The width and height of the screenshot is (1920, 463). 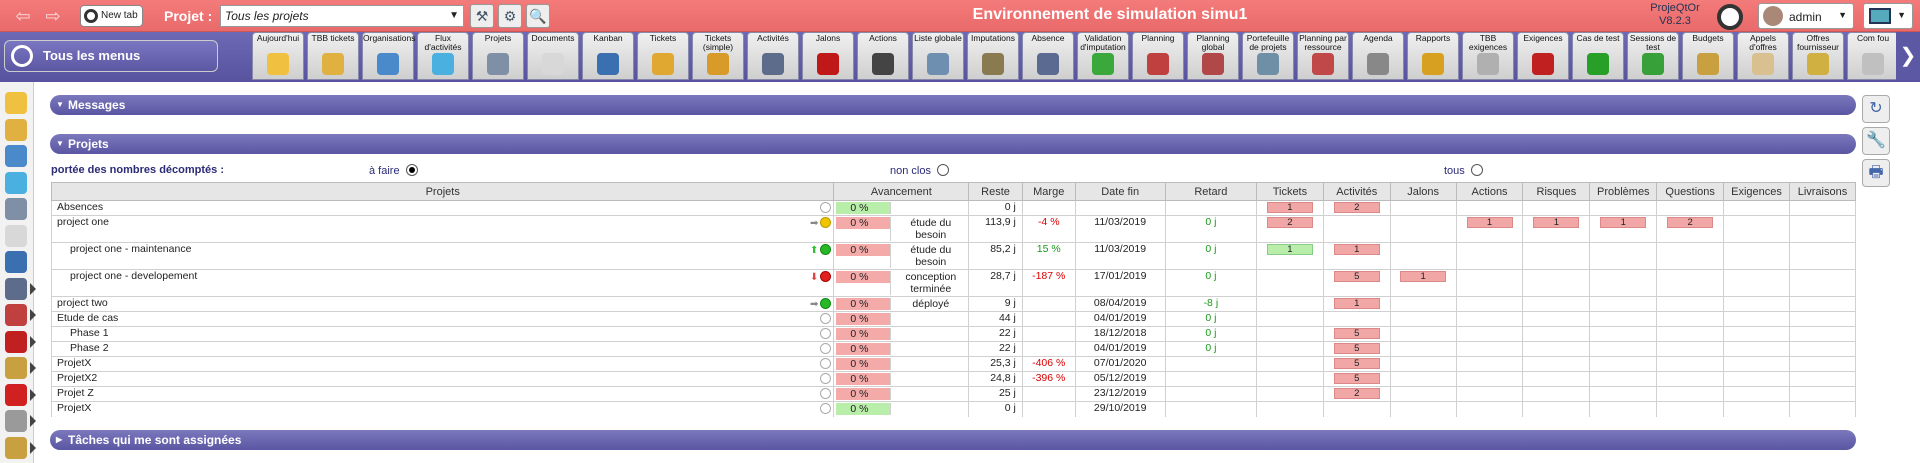 What do you see at coordinates (20, 341) in the screenshot?
I see `requirements-icon` at bounding box center [20, 341].